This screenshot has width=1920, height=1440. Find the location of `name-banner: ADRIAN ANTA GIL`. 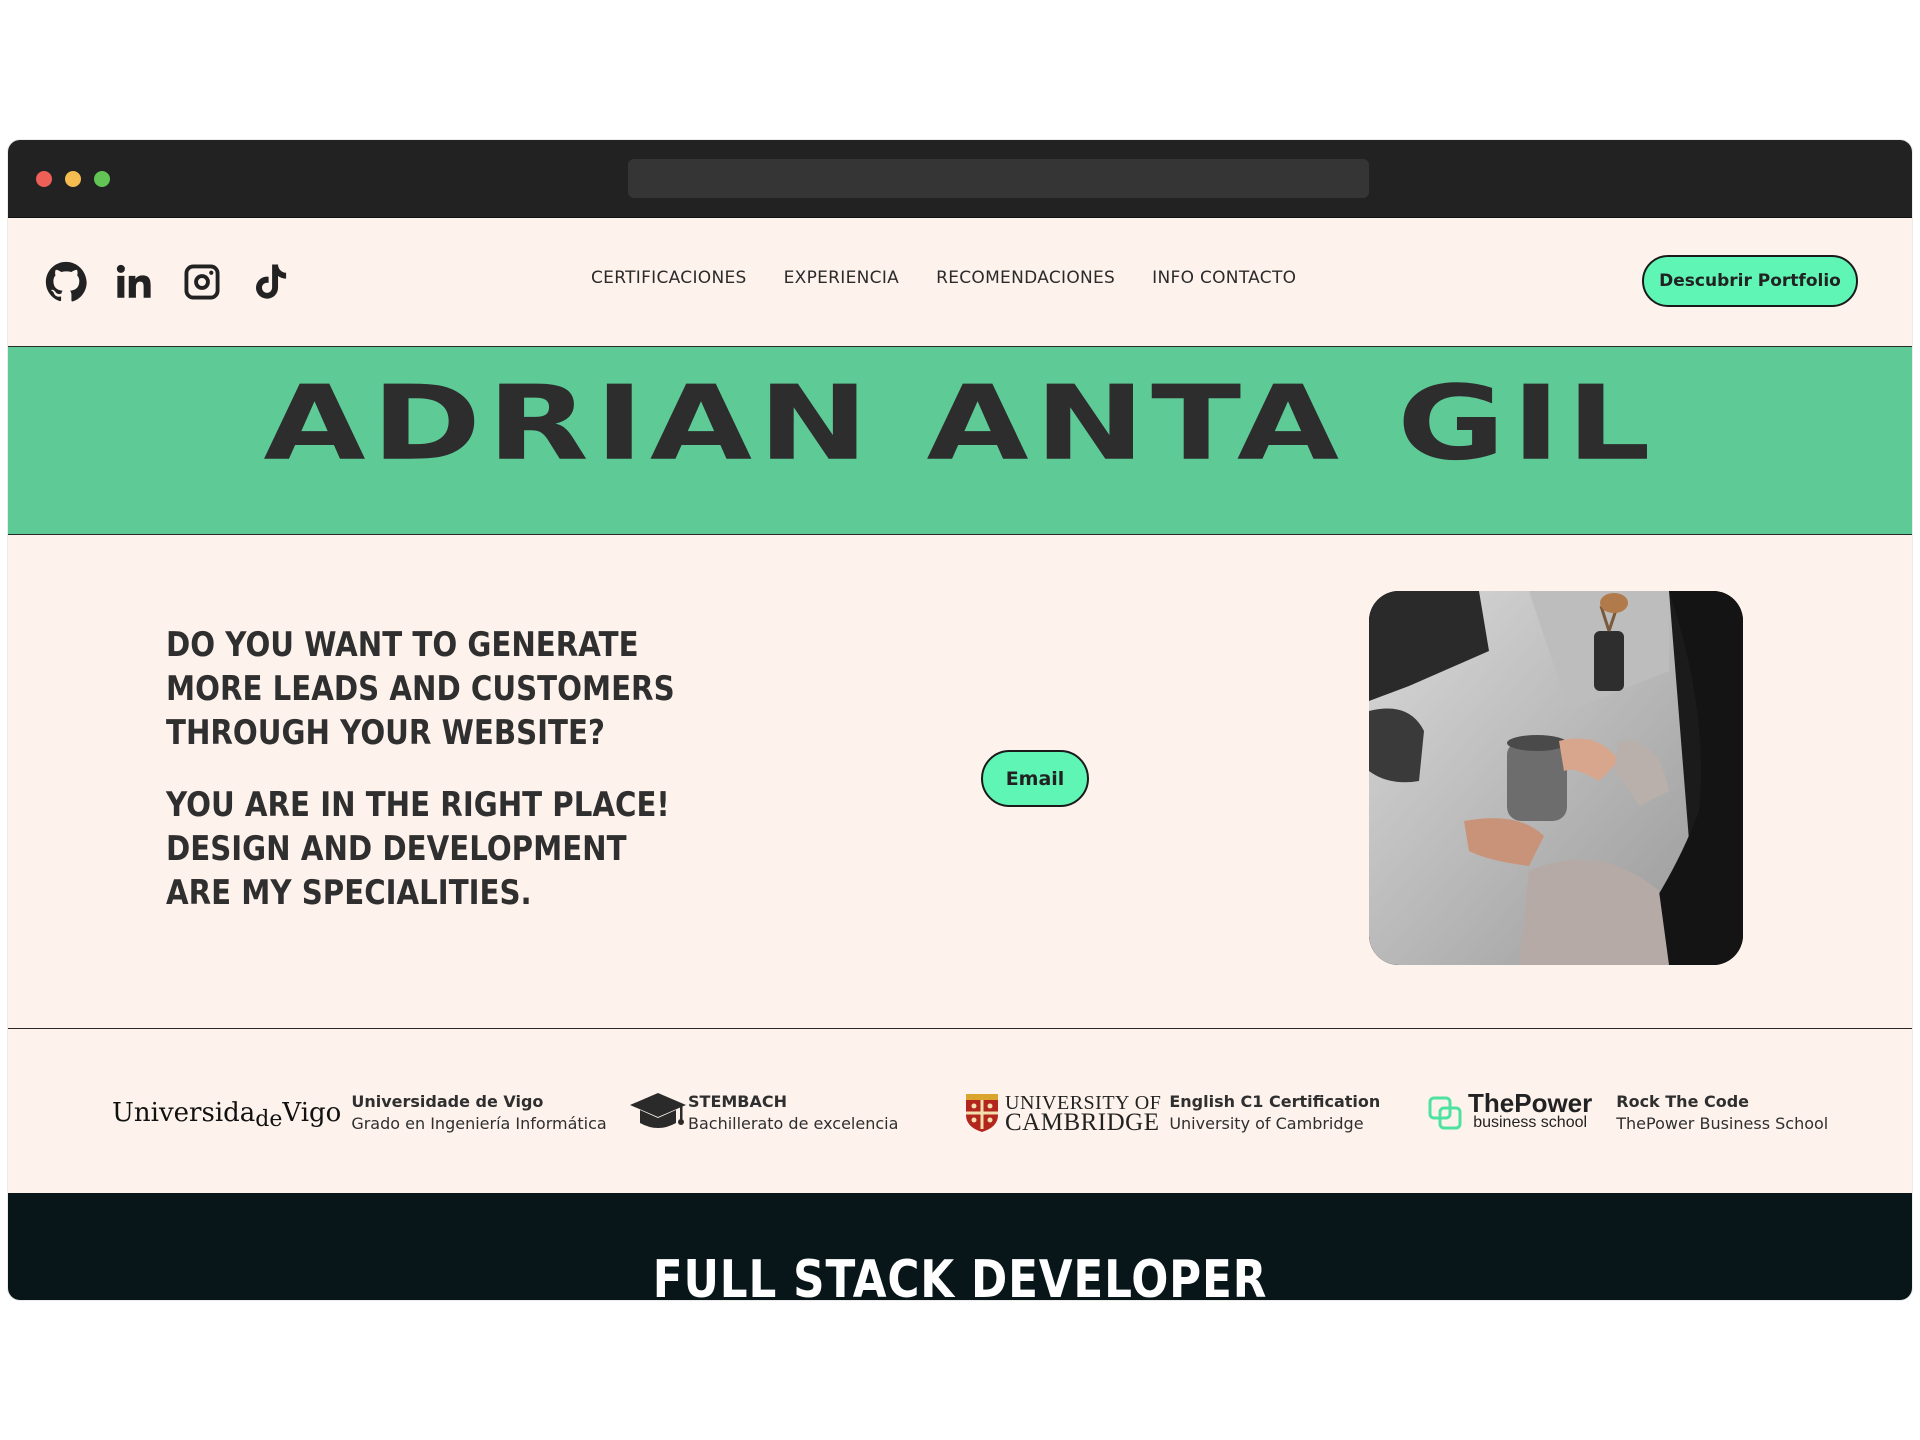

name-banner: ADRIAN ANTA GIL is located at coordinates (960, 441).